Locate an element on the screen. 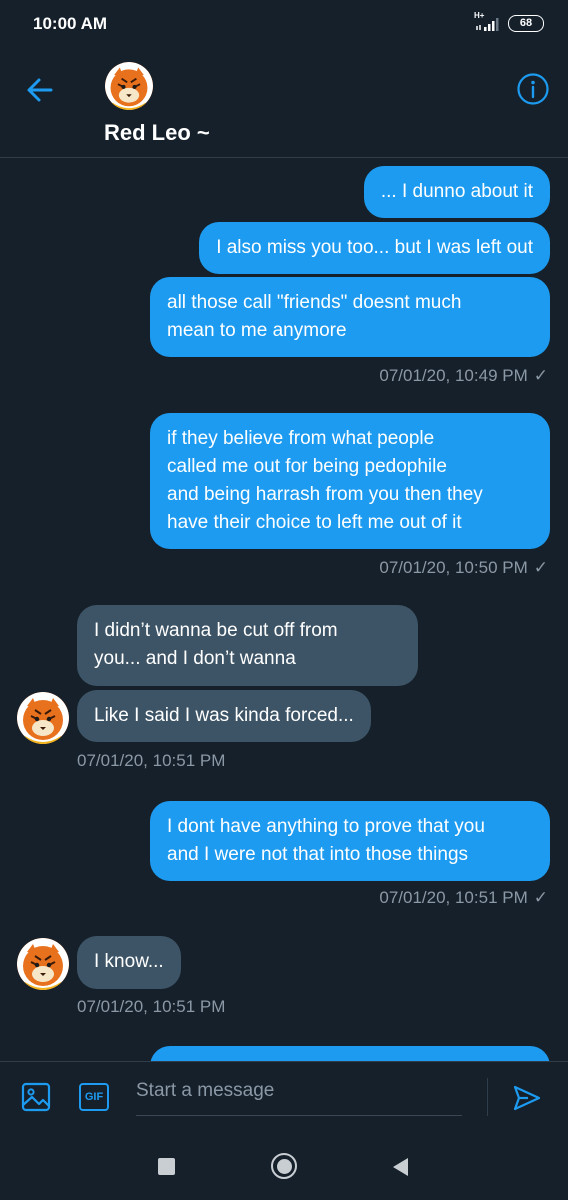 The width and height of the screenshot is (568, 1200). add-gif-button: GIF is located at coordinates (94, 1097).